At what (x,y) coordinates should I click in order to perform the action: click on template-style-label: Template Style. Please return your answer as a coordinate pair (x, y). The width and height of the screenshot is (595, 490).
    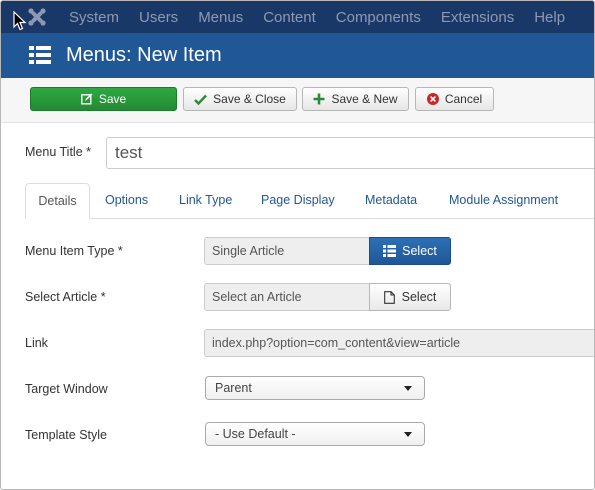
    Looking at the image, I should click on (66, 435).